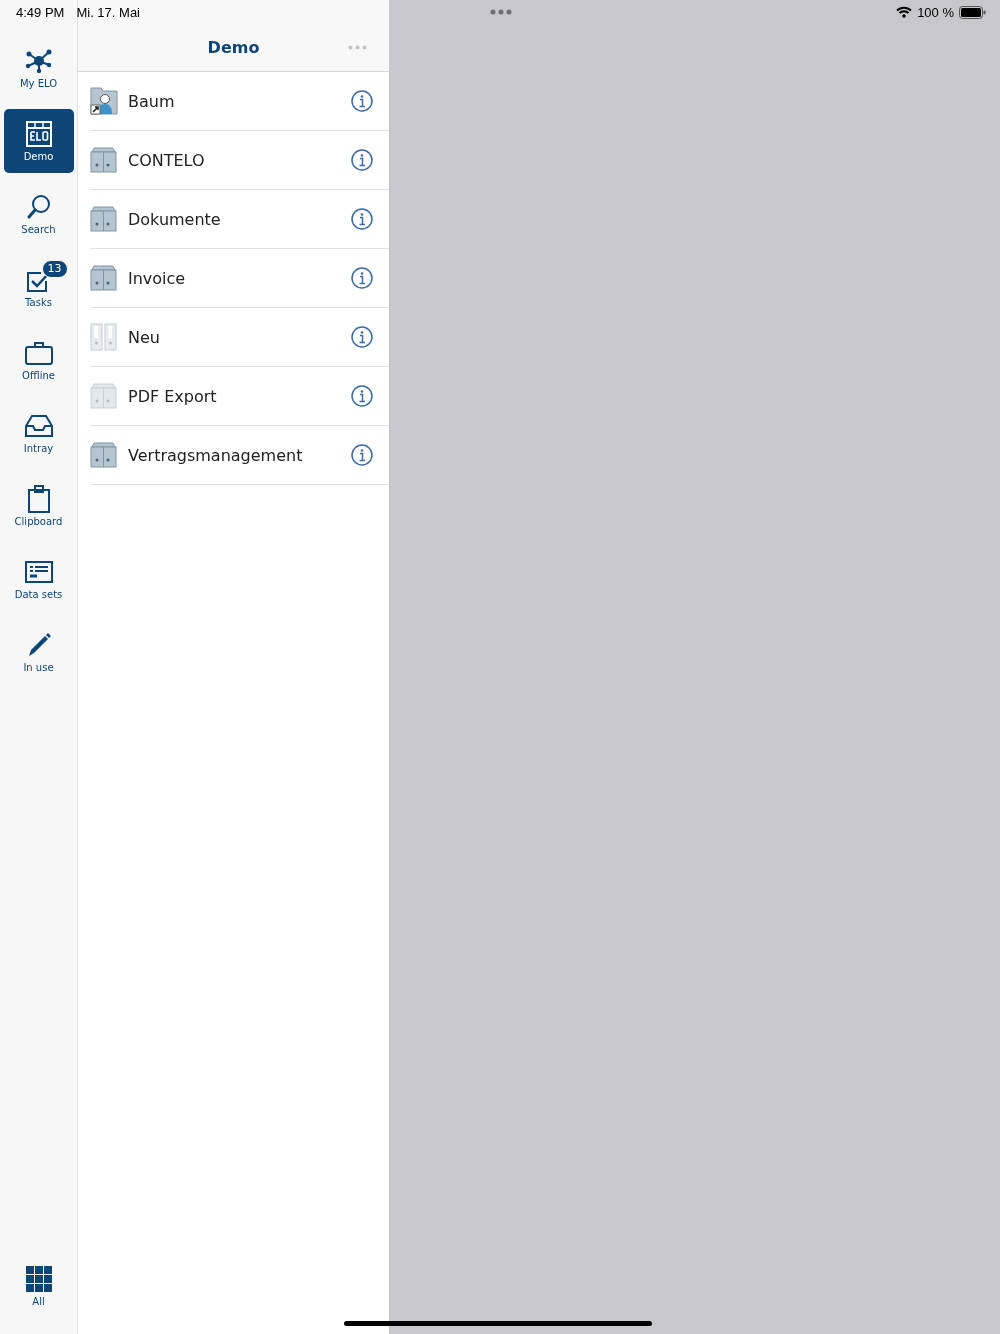  What do you see at coordinates (152, 101) in the screenshot?
I see `folder-name: Baum` at bounding box center [152, 101].